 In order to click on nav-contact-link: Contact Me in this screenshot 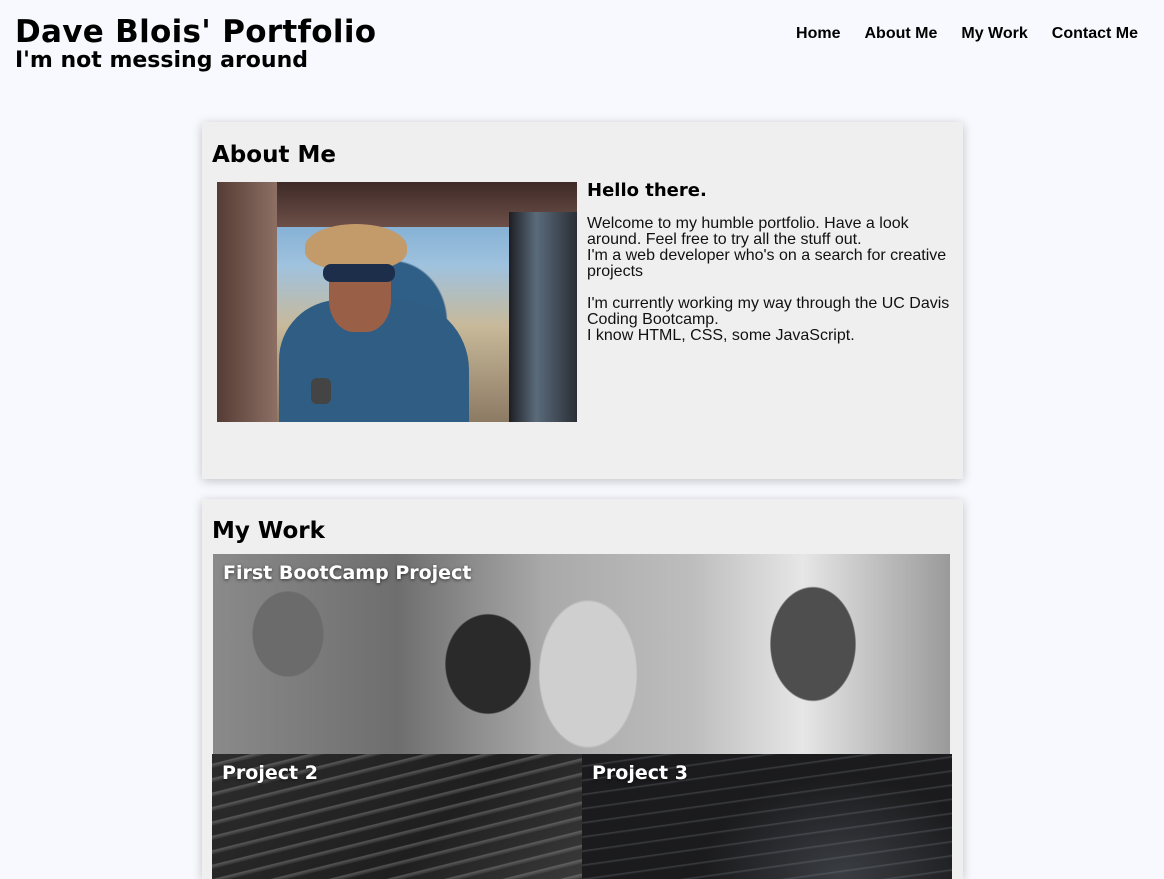, I will do `click(1095, 34)`.